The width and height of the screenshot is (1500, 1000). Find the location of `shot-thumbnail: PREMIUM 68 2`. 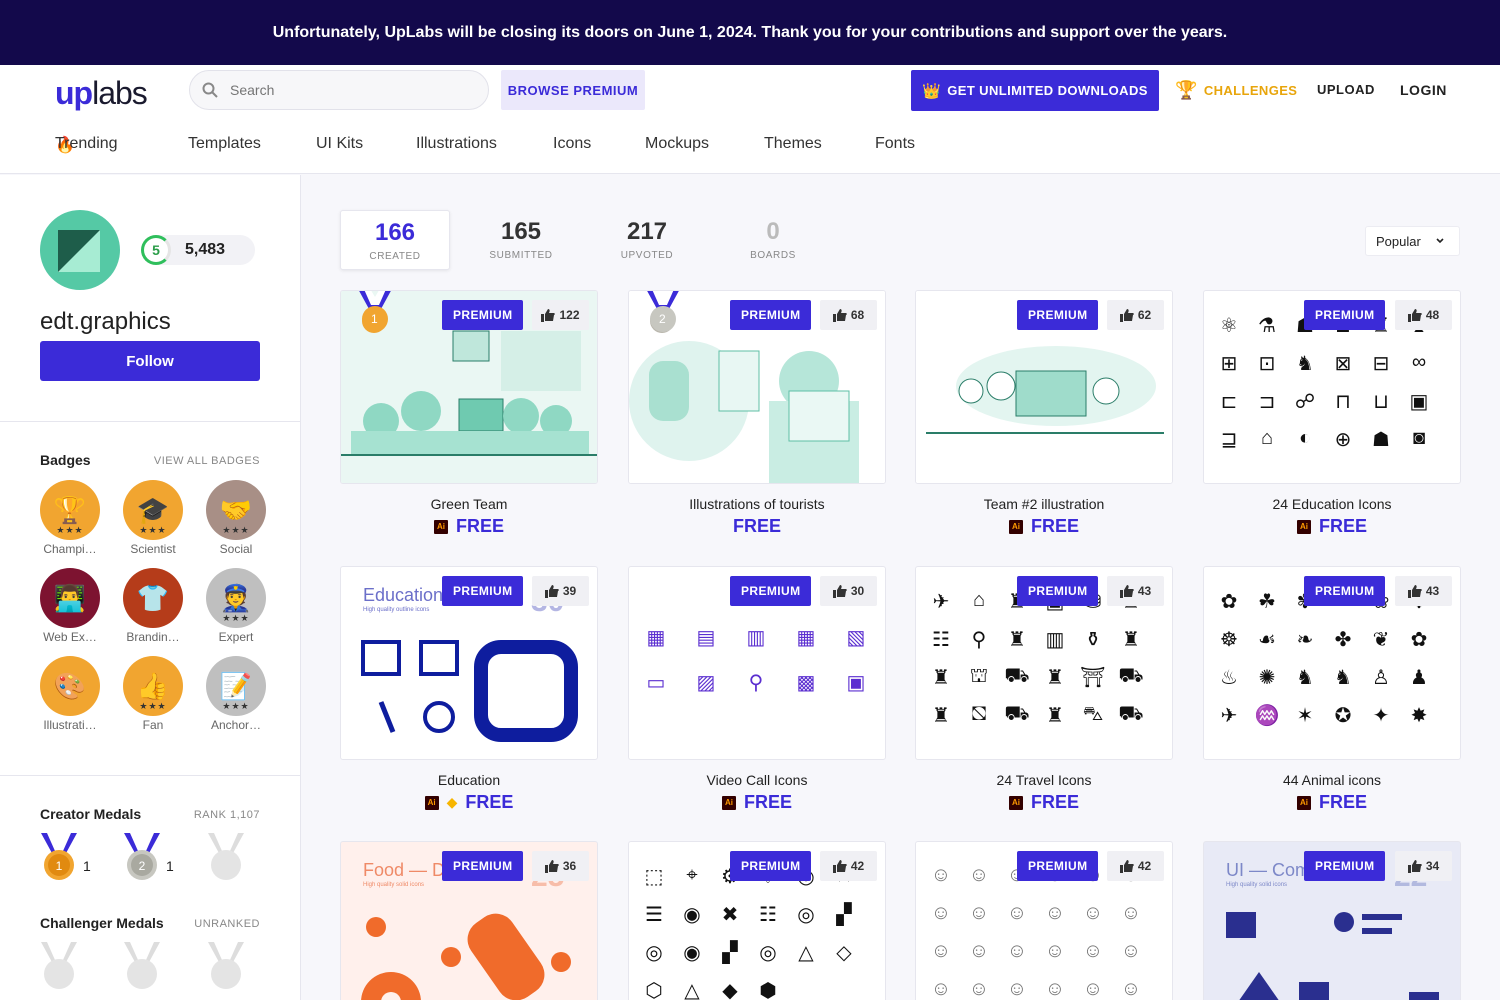

shot-thumbnail: PREMIUM 68 2 is located at coordinates (757, 387).